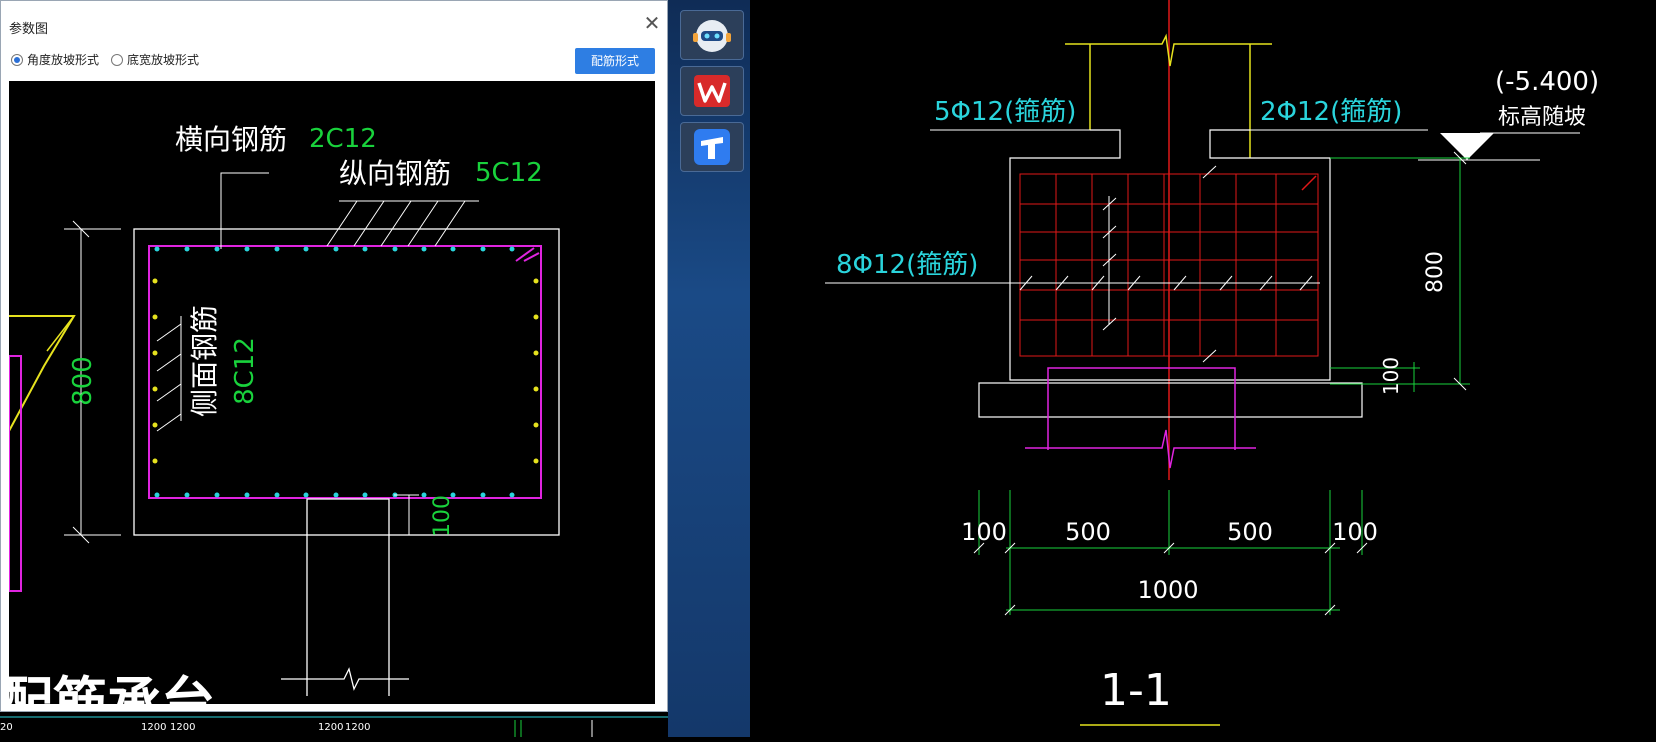 The height and width of the screenshot is (742, 1656). I want to click on docs-glyph, so click(712, 147).